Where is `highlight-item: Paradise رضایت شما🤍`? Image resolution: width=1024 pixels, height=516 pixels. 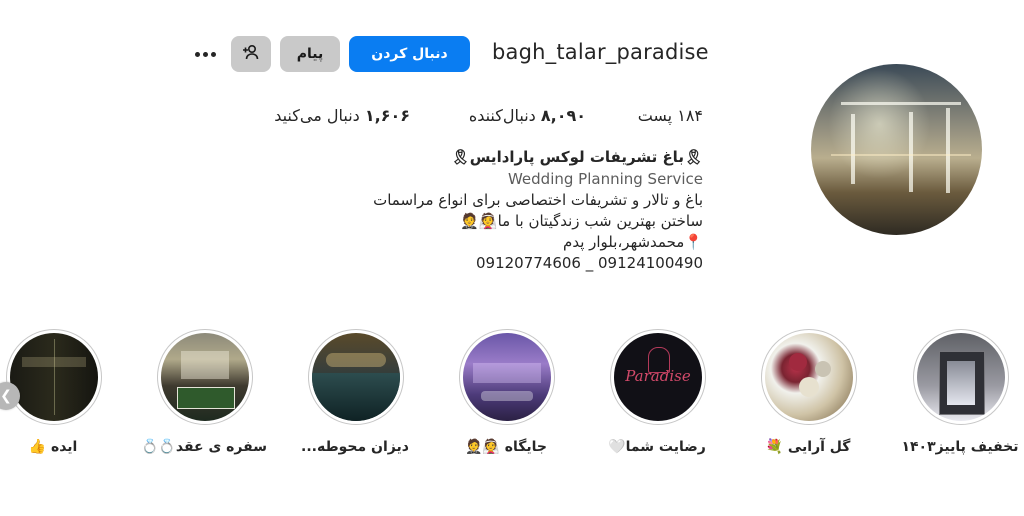
highlight-item: Paradise رضایت شما🤍 is located at coordinates (657, 397).